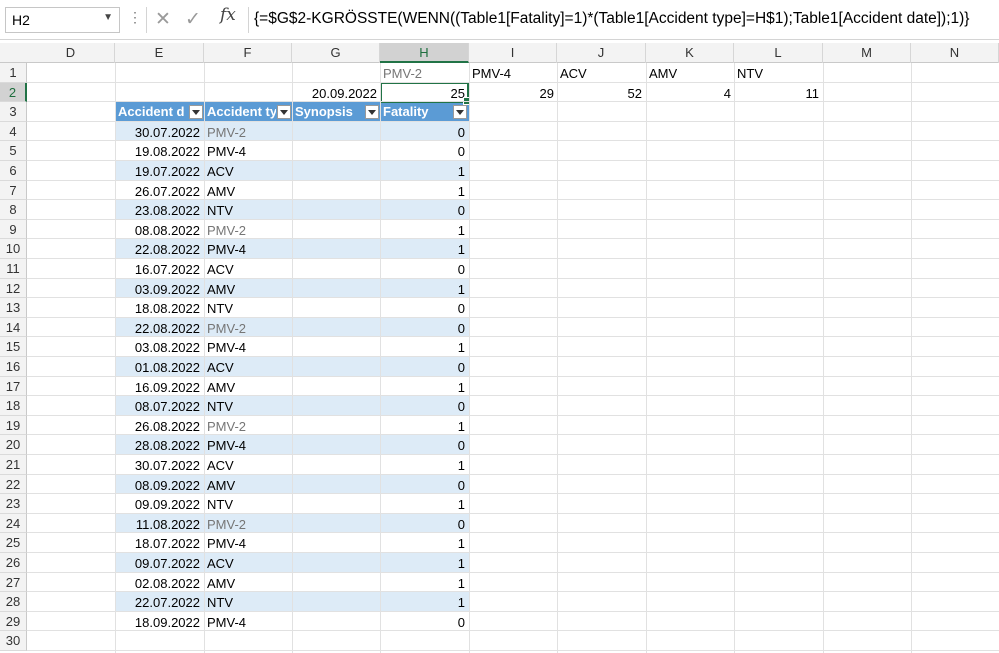 The image size is (999, 653). Describe the element at coordinates (159, 191) in the screenshot. I see `accident-date-cell: 26.07.2022` at that location.